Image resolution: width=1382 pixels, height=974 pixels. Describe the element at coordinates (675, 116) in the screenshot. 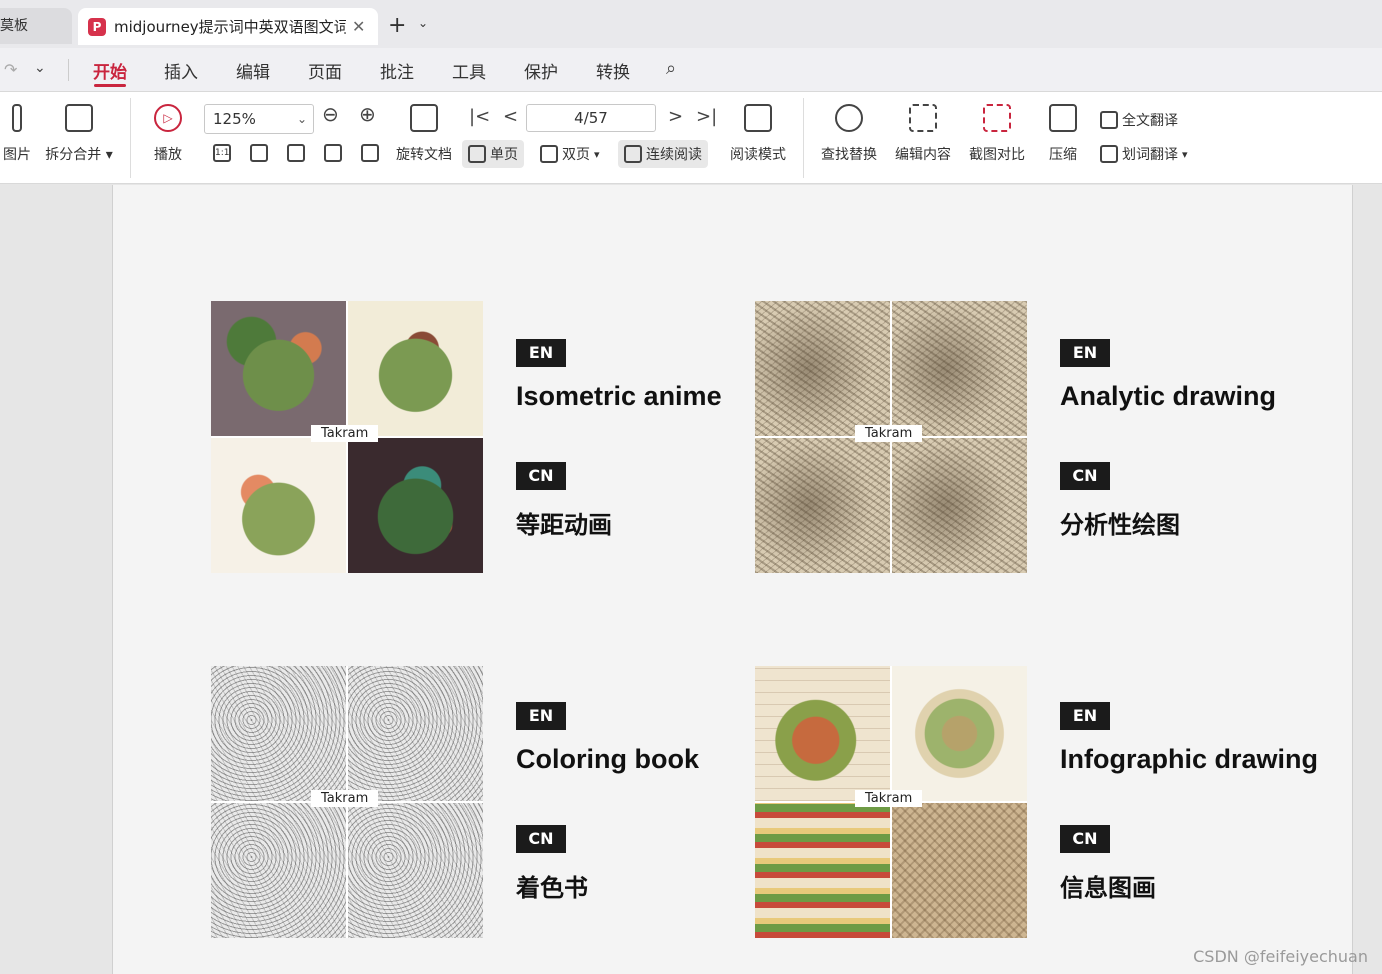

I see `next-page-icon: >` at that location.